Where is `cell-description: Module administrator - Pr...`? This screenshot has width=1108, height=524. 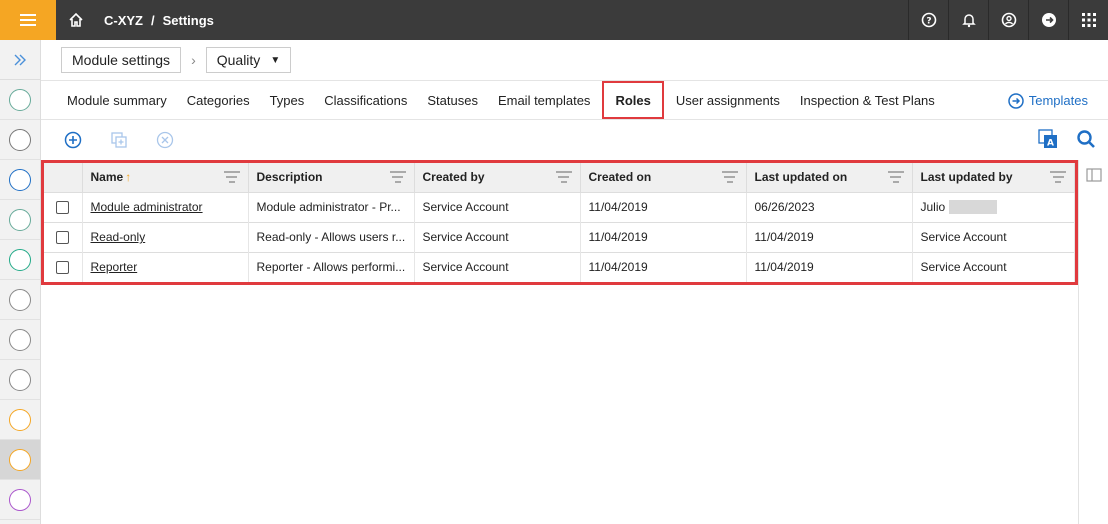 cell-description: Module administrator - Pr... is located at coordinates (331, 206).